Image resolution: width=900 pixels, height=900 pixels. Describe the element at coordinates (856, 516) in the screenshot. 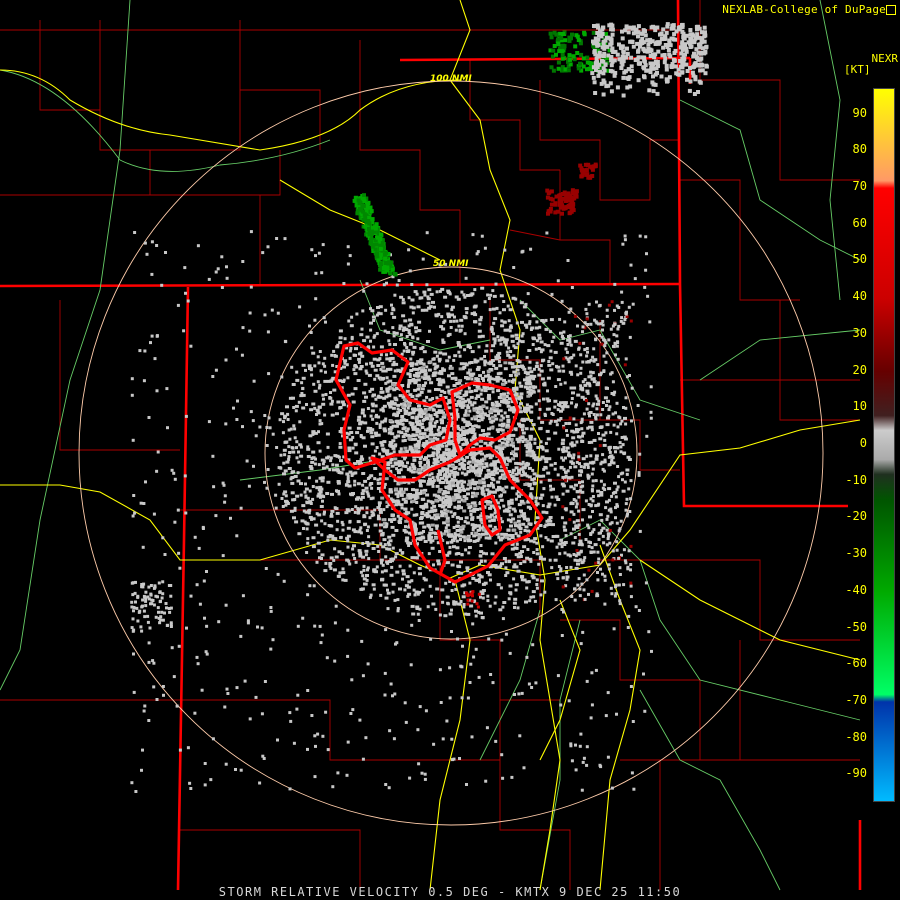

I see `colorbar-tick: -20` at that location.